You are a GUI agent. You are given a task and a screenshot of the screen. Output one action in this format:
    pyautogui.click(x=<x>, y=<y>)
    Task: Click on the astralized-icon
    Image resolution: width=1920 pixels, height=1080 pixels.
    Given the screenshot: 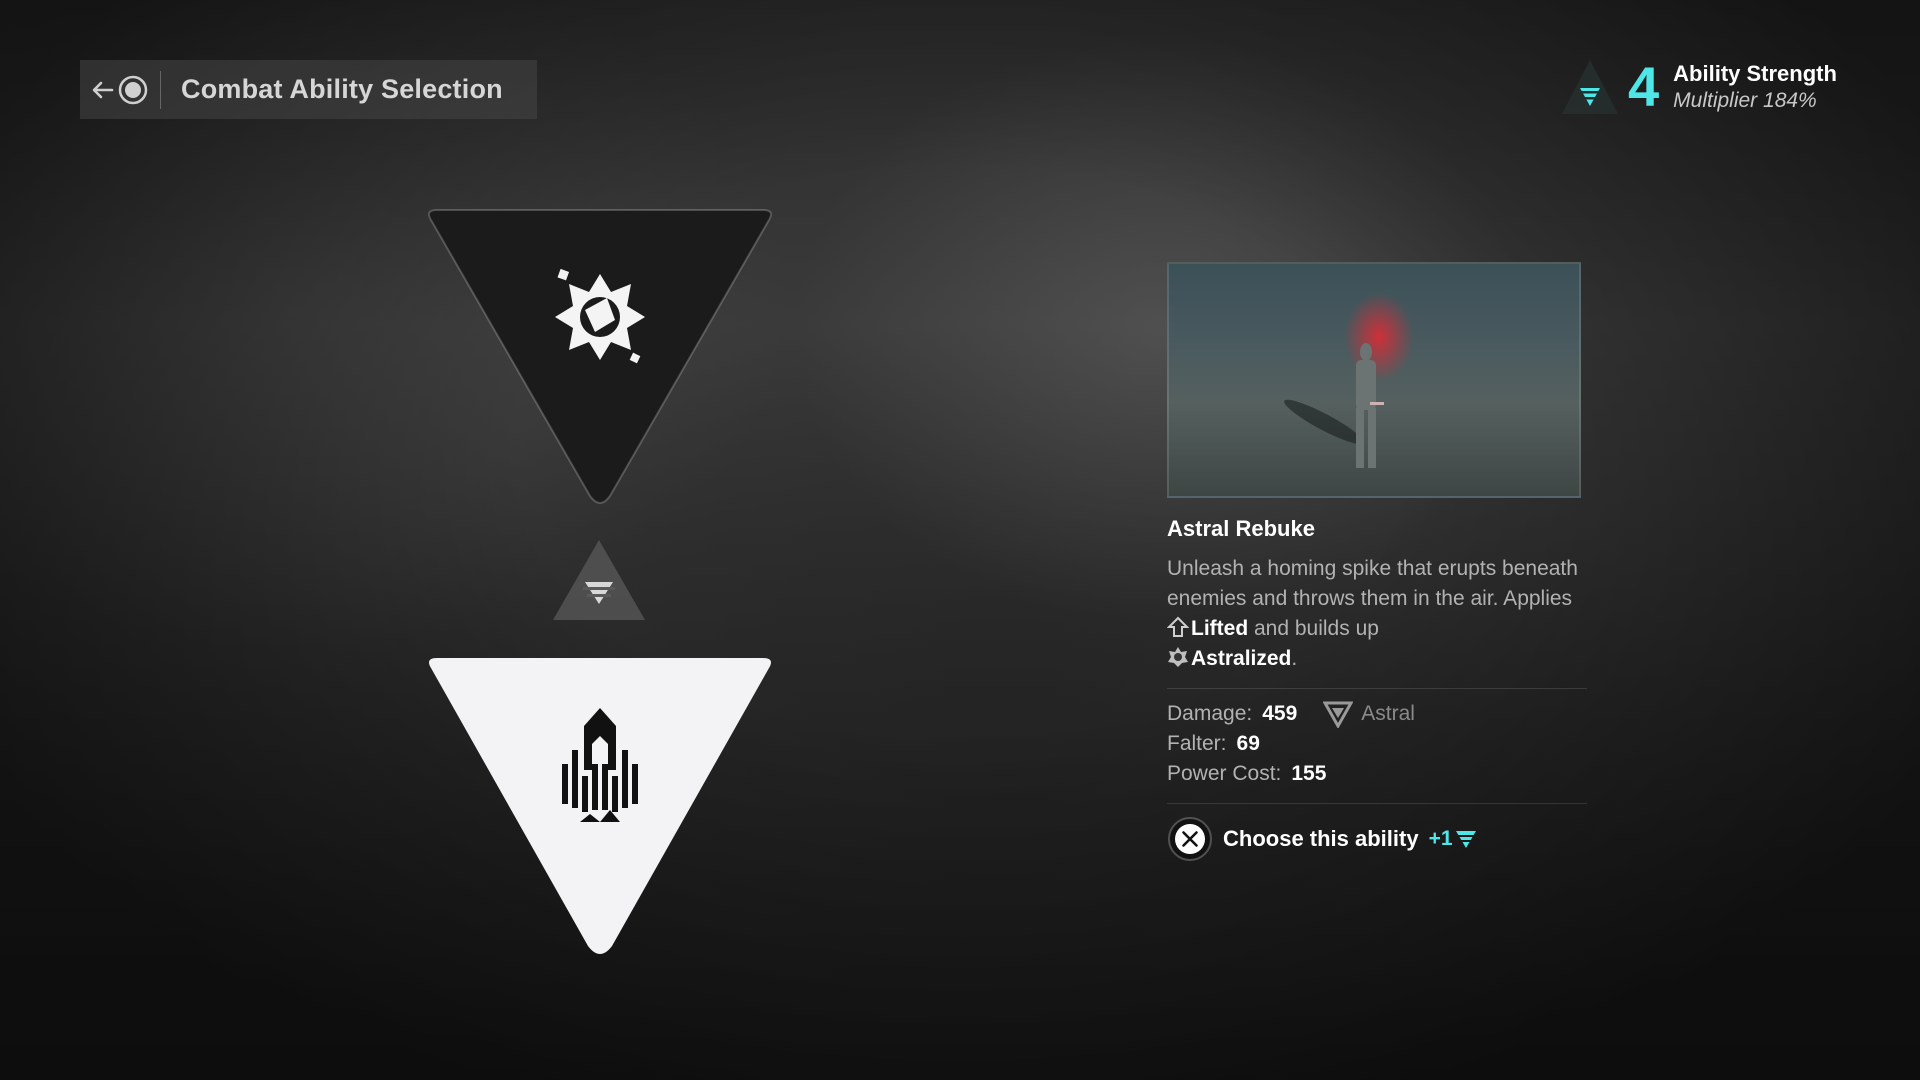 What is the action you would take?
    pyautogui.click(x=1178, y=657)
    